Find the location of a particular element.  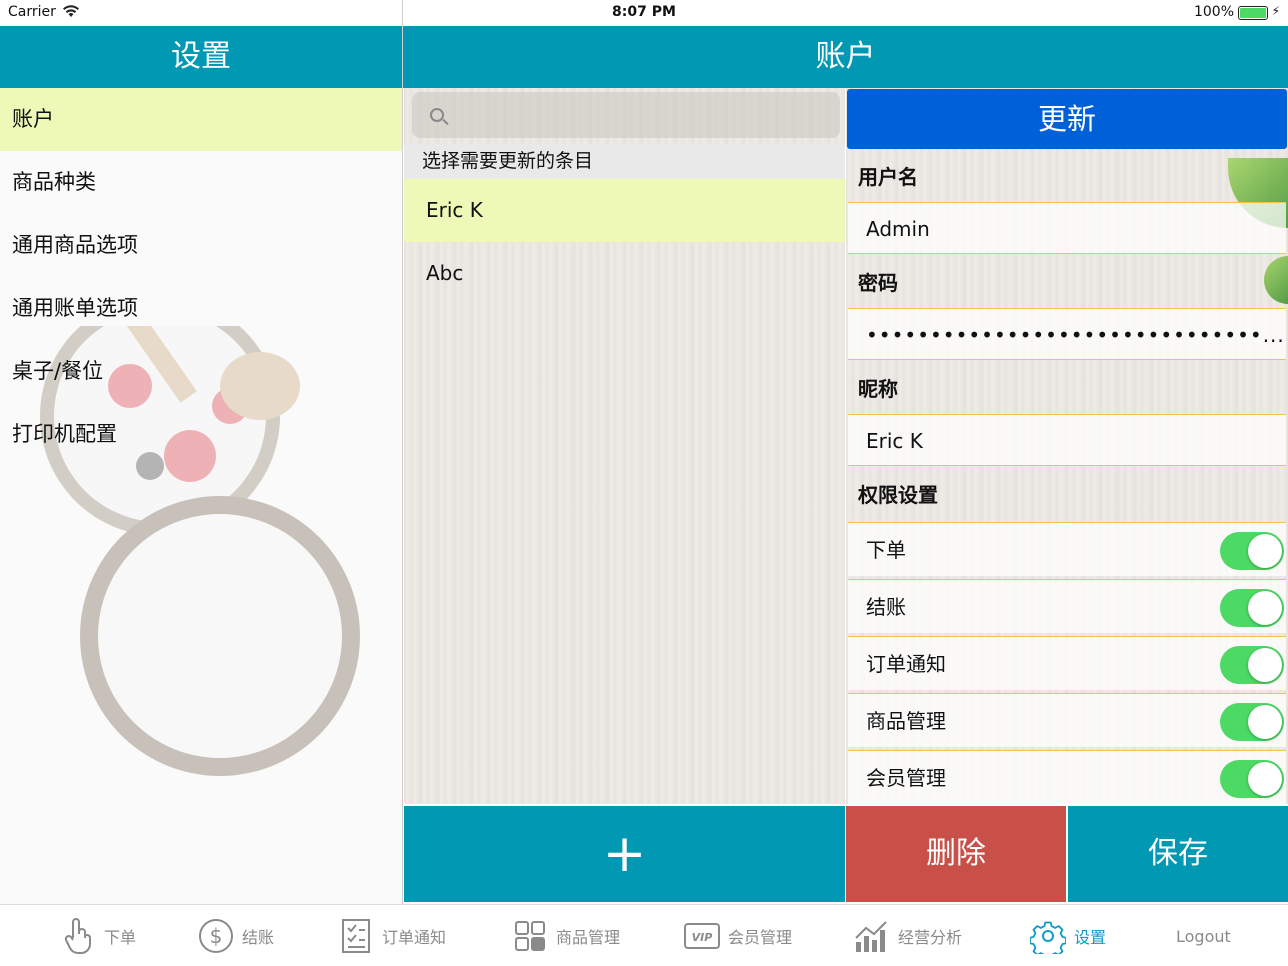

tab-label: 设置 is located at coordinates (1090, 937).